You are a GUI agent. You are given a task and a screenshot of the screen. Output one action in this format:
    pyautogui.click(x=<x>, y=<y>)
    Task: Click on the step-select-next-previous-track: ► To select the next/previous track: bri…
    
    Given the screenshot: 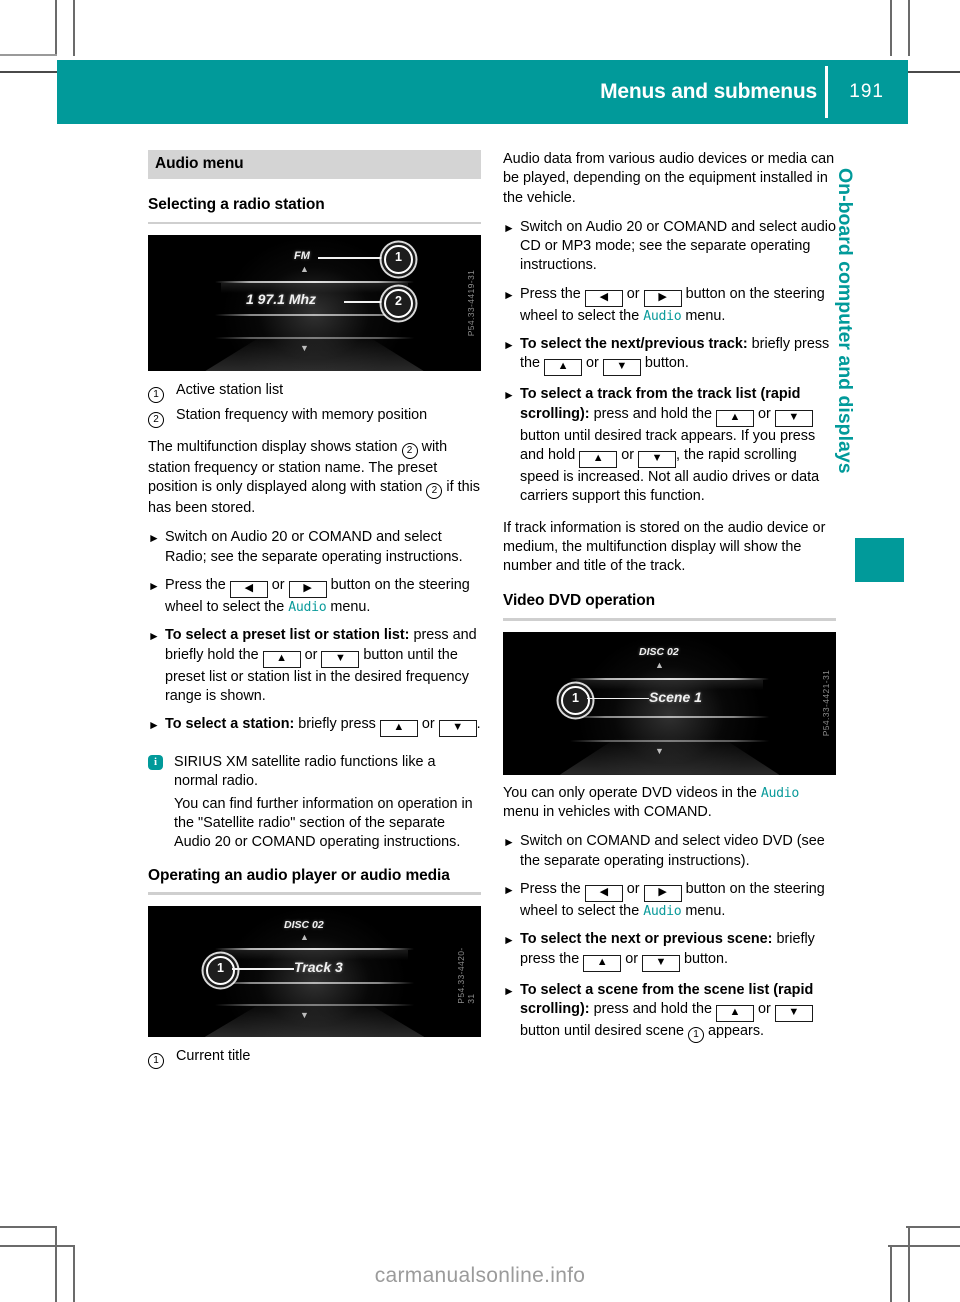 What is the action you would take?
    pyautogui.click(x=669, y=356)
    